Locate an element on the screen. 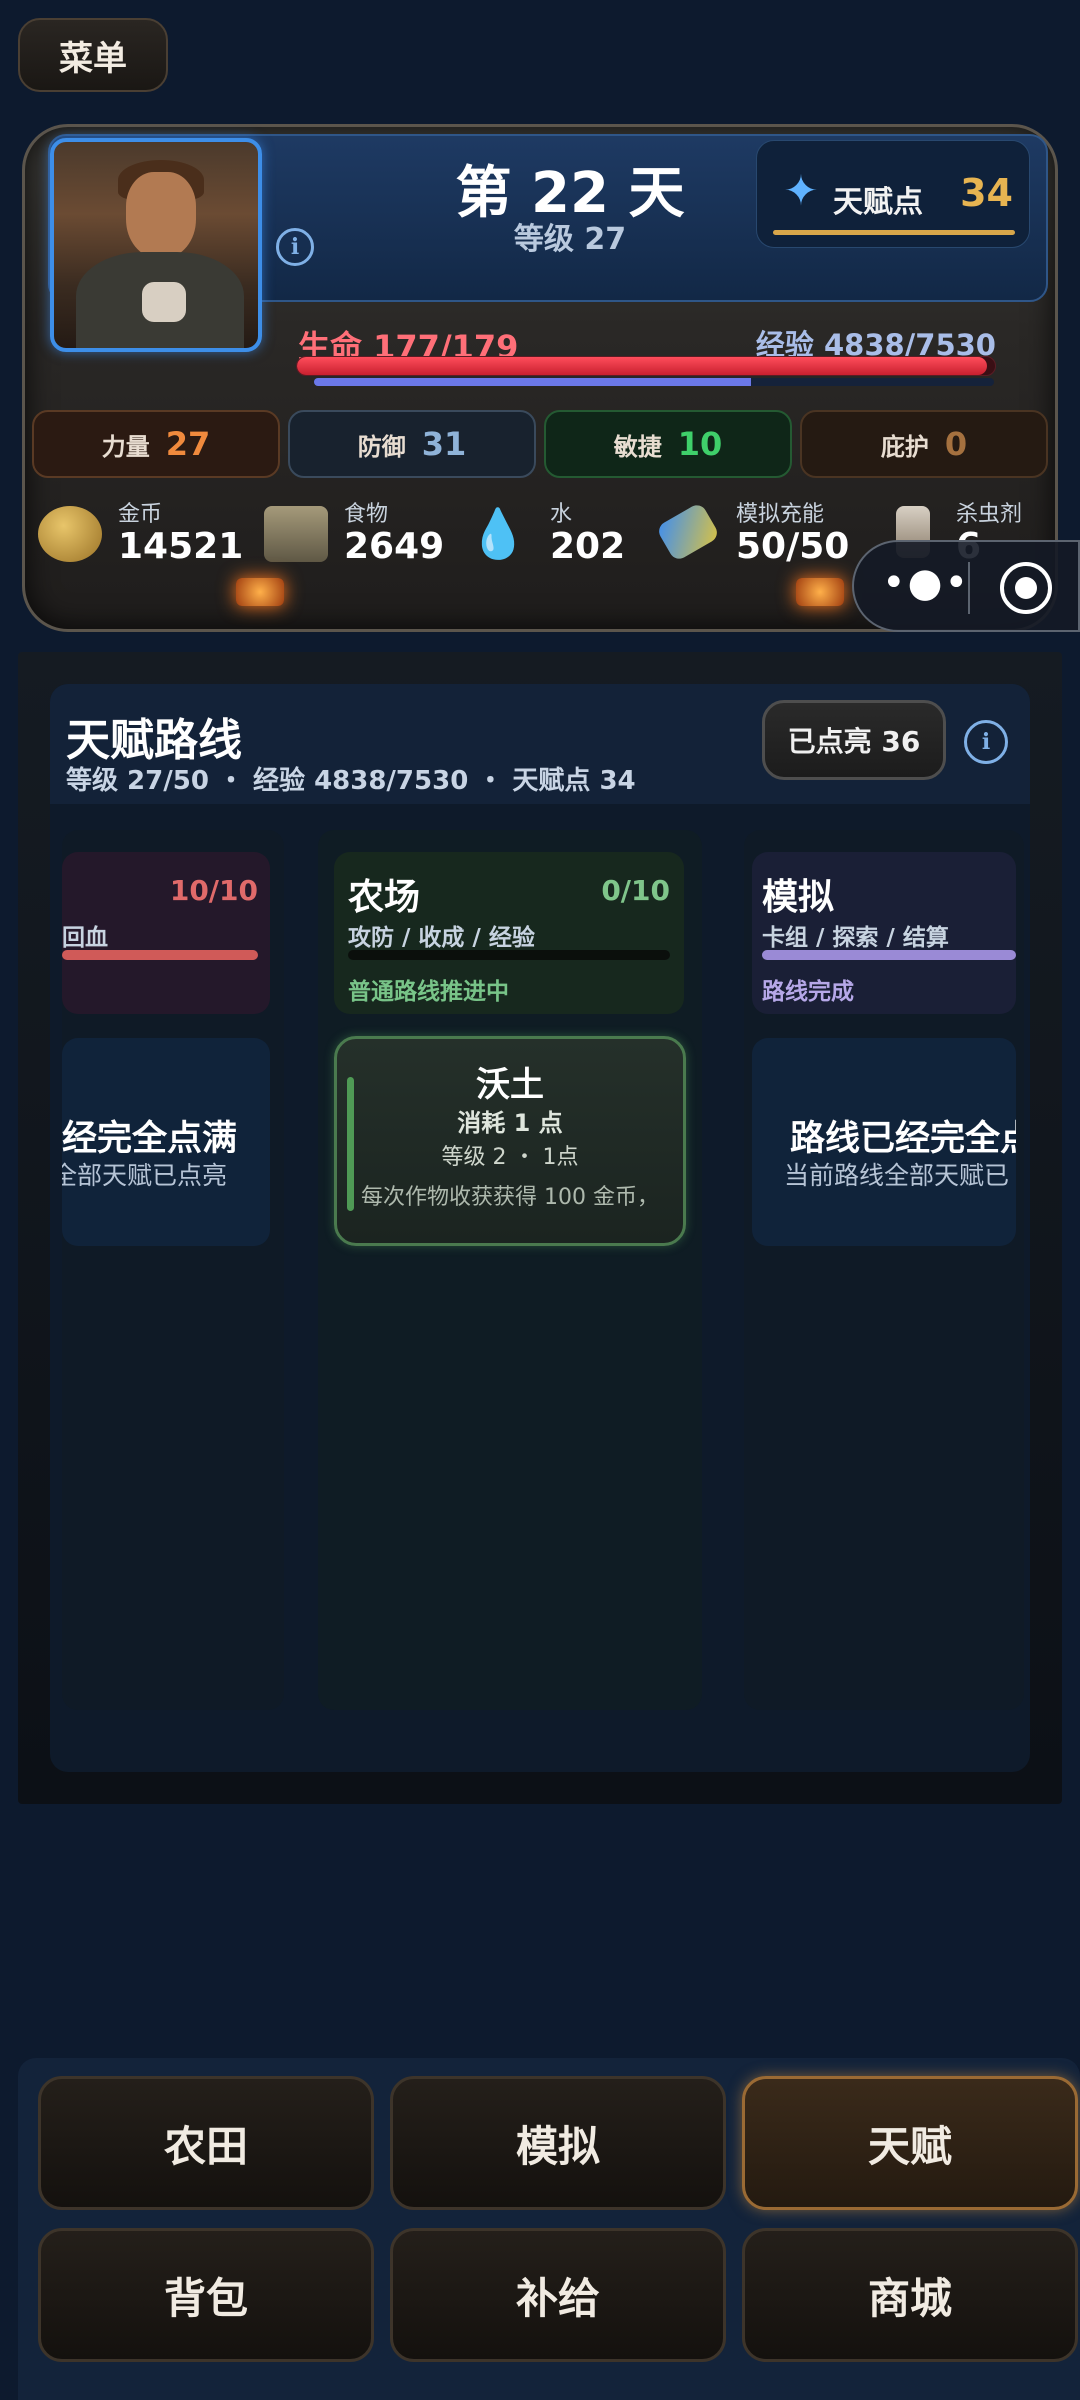 The height and width of the screenshot is (2400, 1080). route-left-complete-card: 经完全点满 全部天赋已点亮 is located at coordinates (166, 1142).